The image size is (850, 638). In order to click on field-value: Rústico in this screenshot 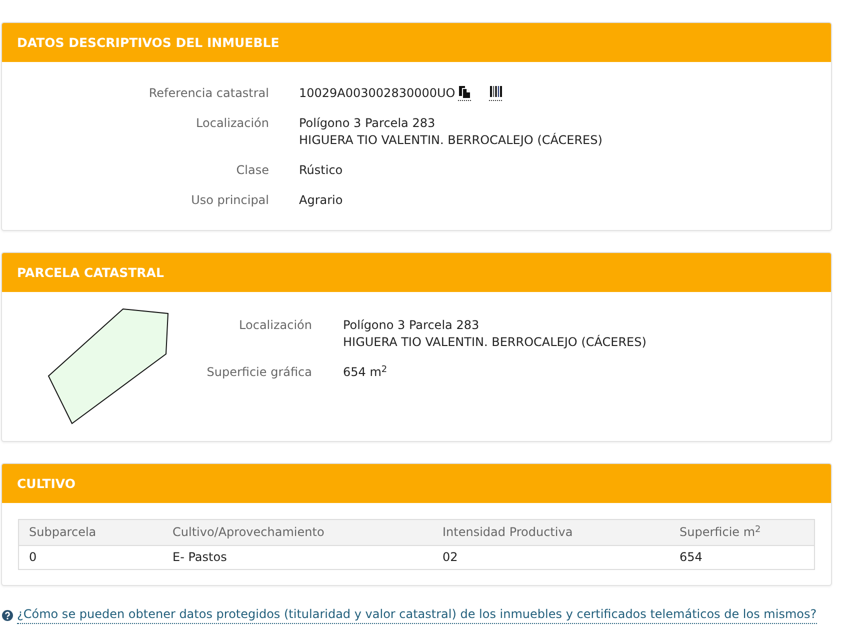, I will do `click(321, 170)`.